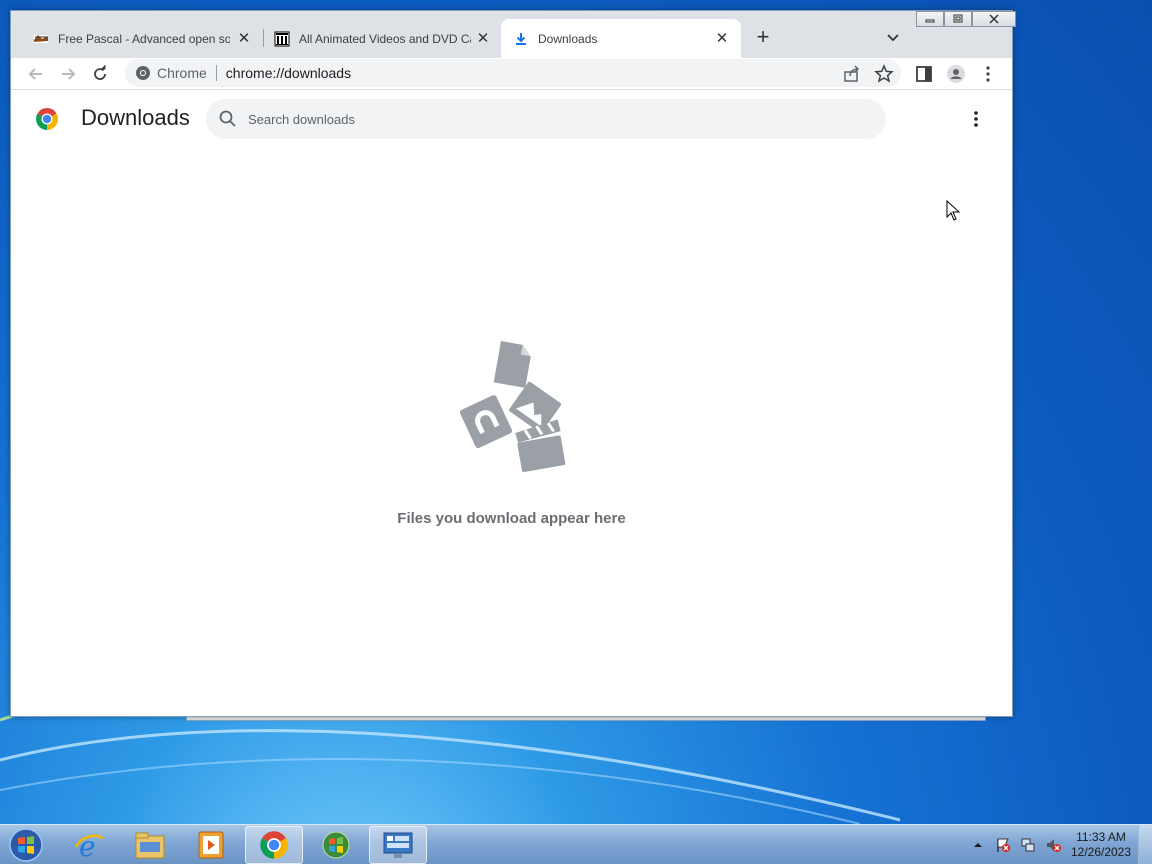  I want to click on tab-animated-videos: All Animated Videos and DVD Ca ✕, so click(383, 38).